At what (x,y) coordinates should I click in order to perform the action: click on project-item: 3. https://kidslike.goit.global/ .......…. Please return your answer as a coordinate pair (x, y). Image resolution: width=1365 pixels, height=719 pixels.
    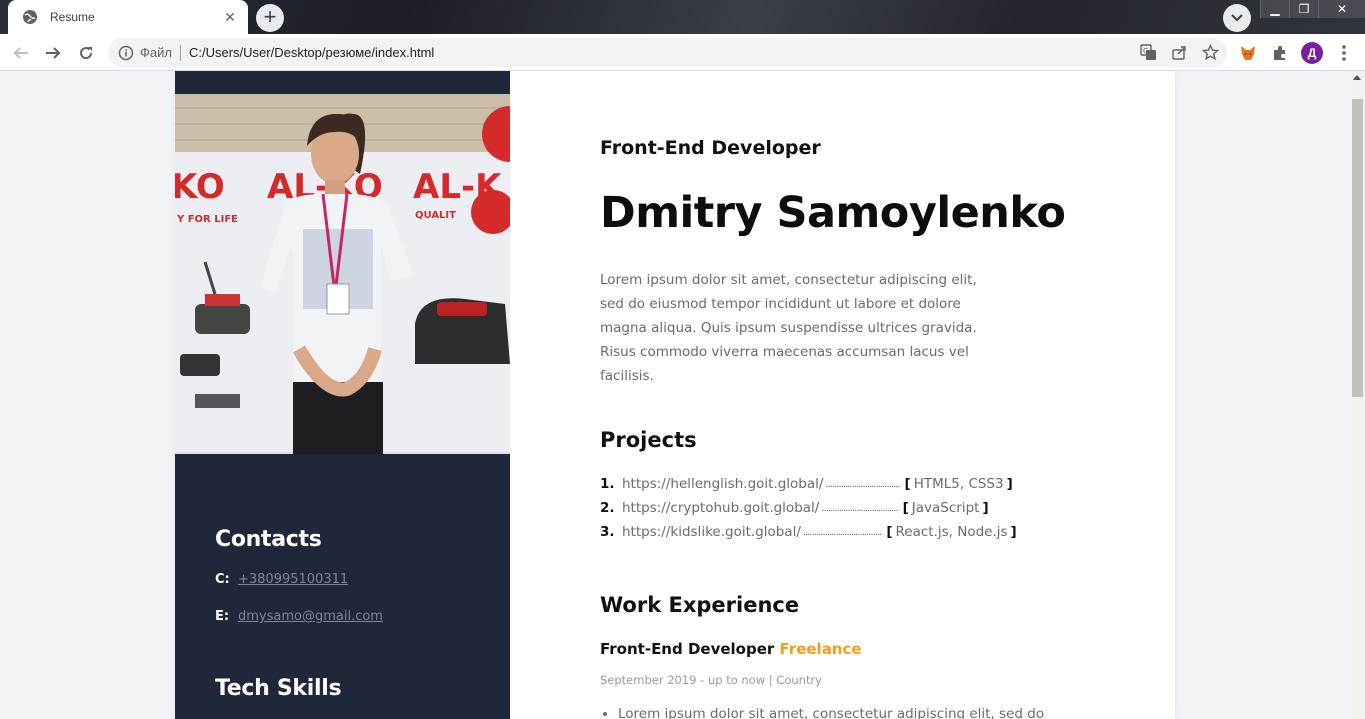
    Looking at the image, I should click on (810, 532).